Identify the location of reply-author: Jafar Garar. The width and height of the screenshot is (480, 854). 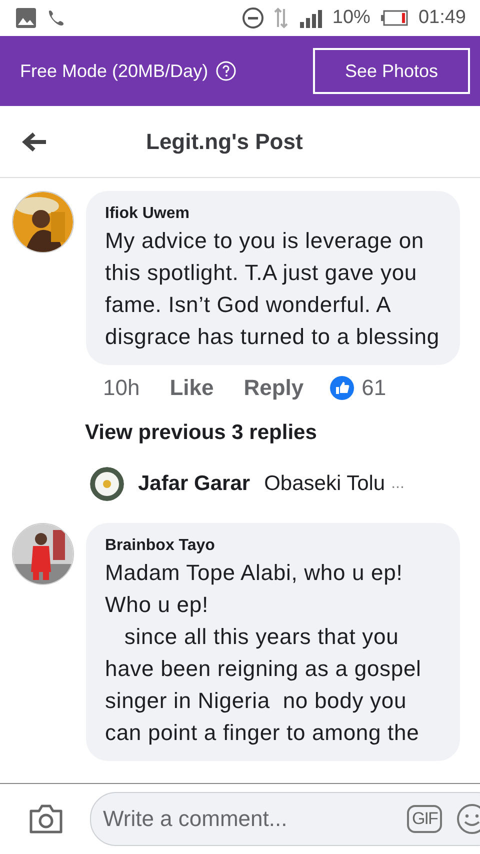
(194, 484).